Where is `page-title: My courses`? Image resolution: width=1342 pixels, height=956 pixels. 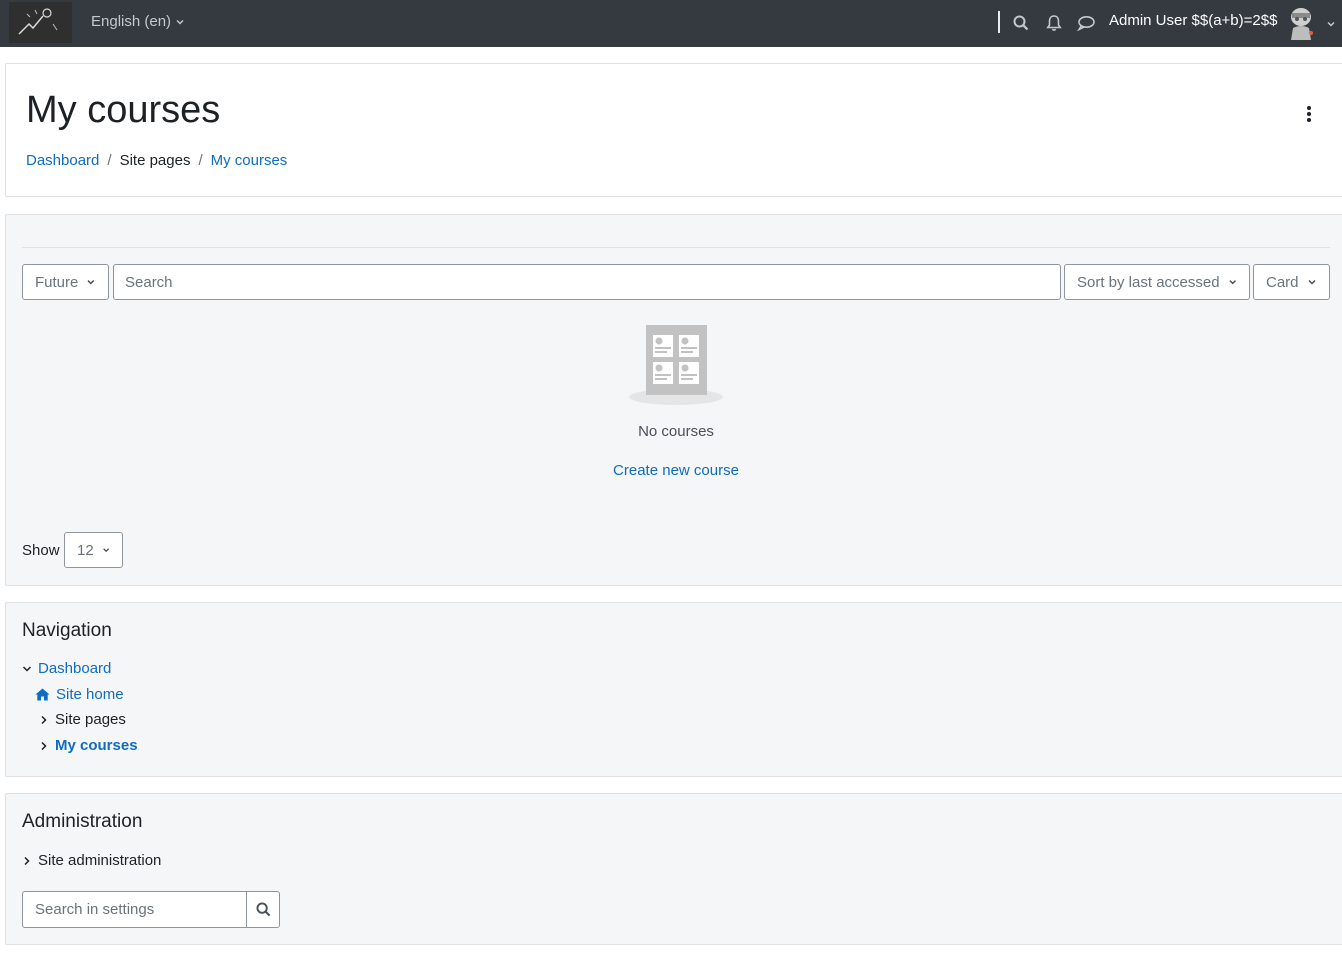
page-title: My courses is located at coordinates (123, 110).